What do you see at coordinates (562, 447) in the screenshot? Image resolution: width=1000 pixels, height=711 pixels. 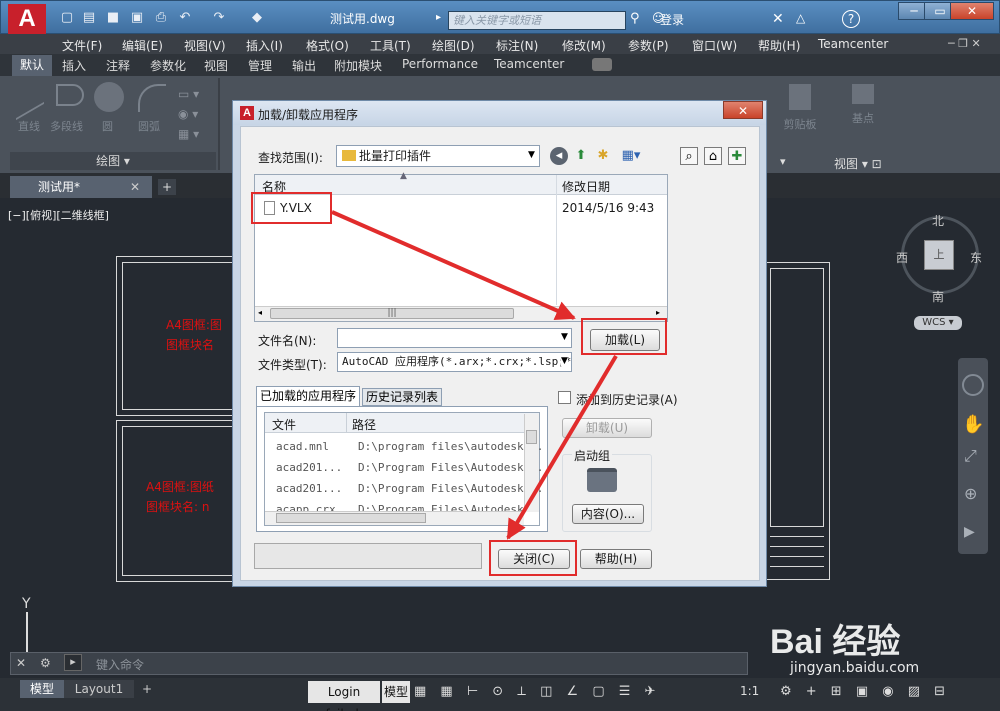 I see `arrow-load-to-close` at bounding box center [562, 447].